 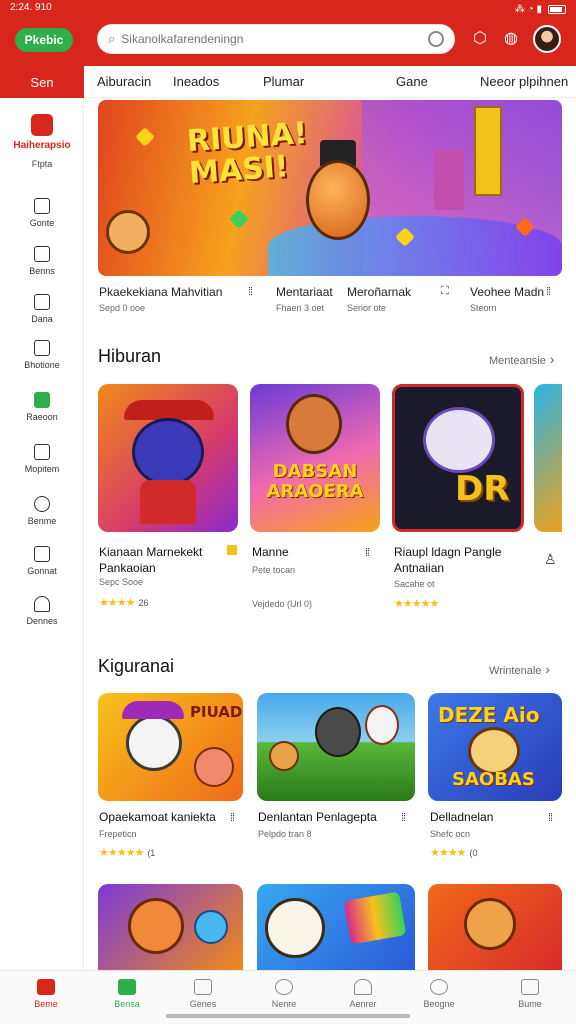 I want to click on featured-item: Veohee Madn Steorn, so click(x=507, y=299).